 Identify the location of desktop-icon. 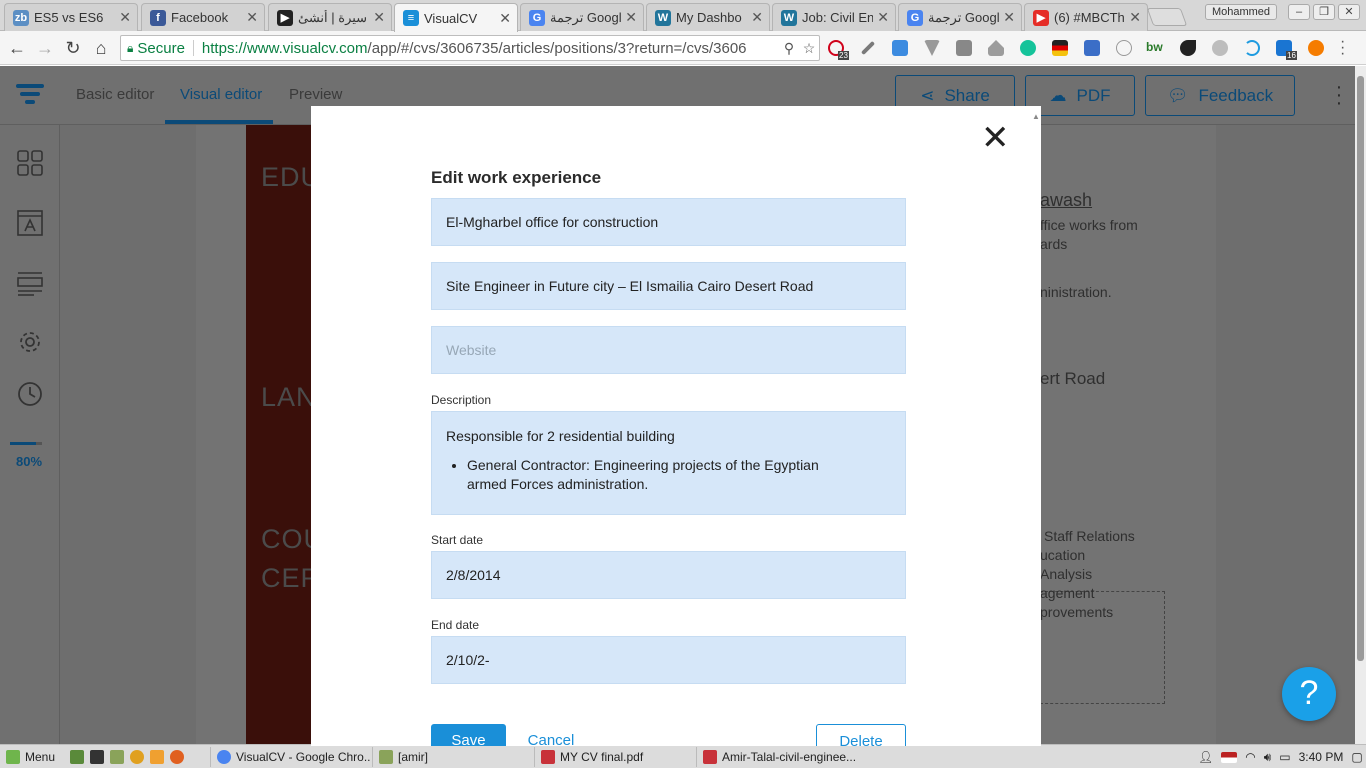
(77, 757).